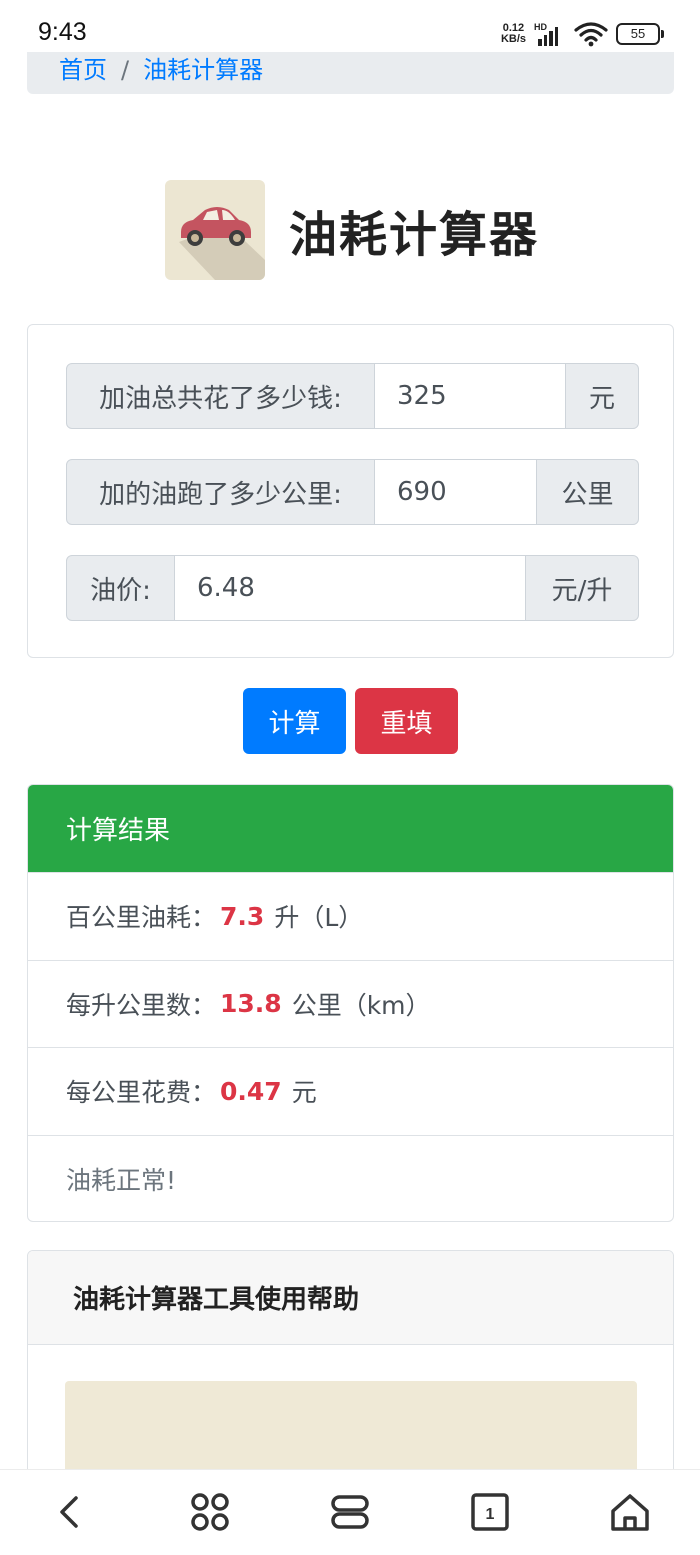 The height and width of the screenshot is (1555, 700). I want to click on menu-icon, so click(350, 1512).